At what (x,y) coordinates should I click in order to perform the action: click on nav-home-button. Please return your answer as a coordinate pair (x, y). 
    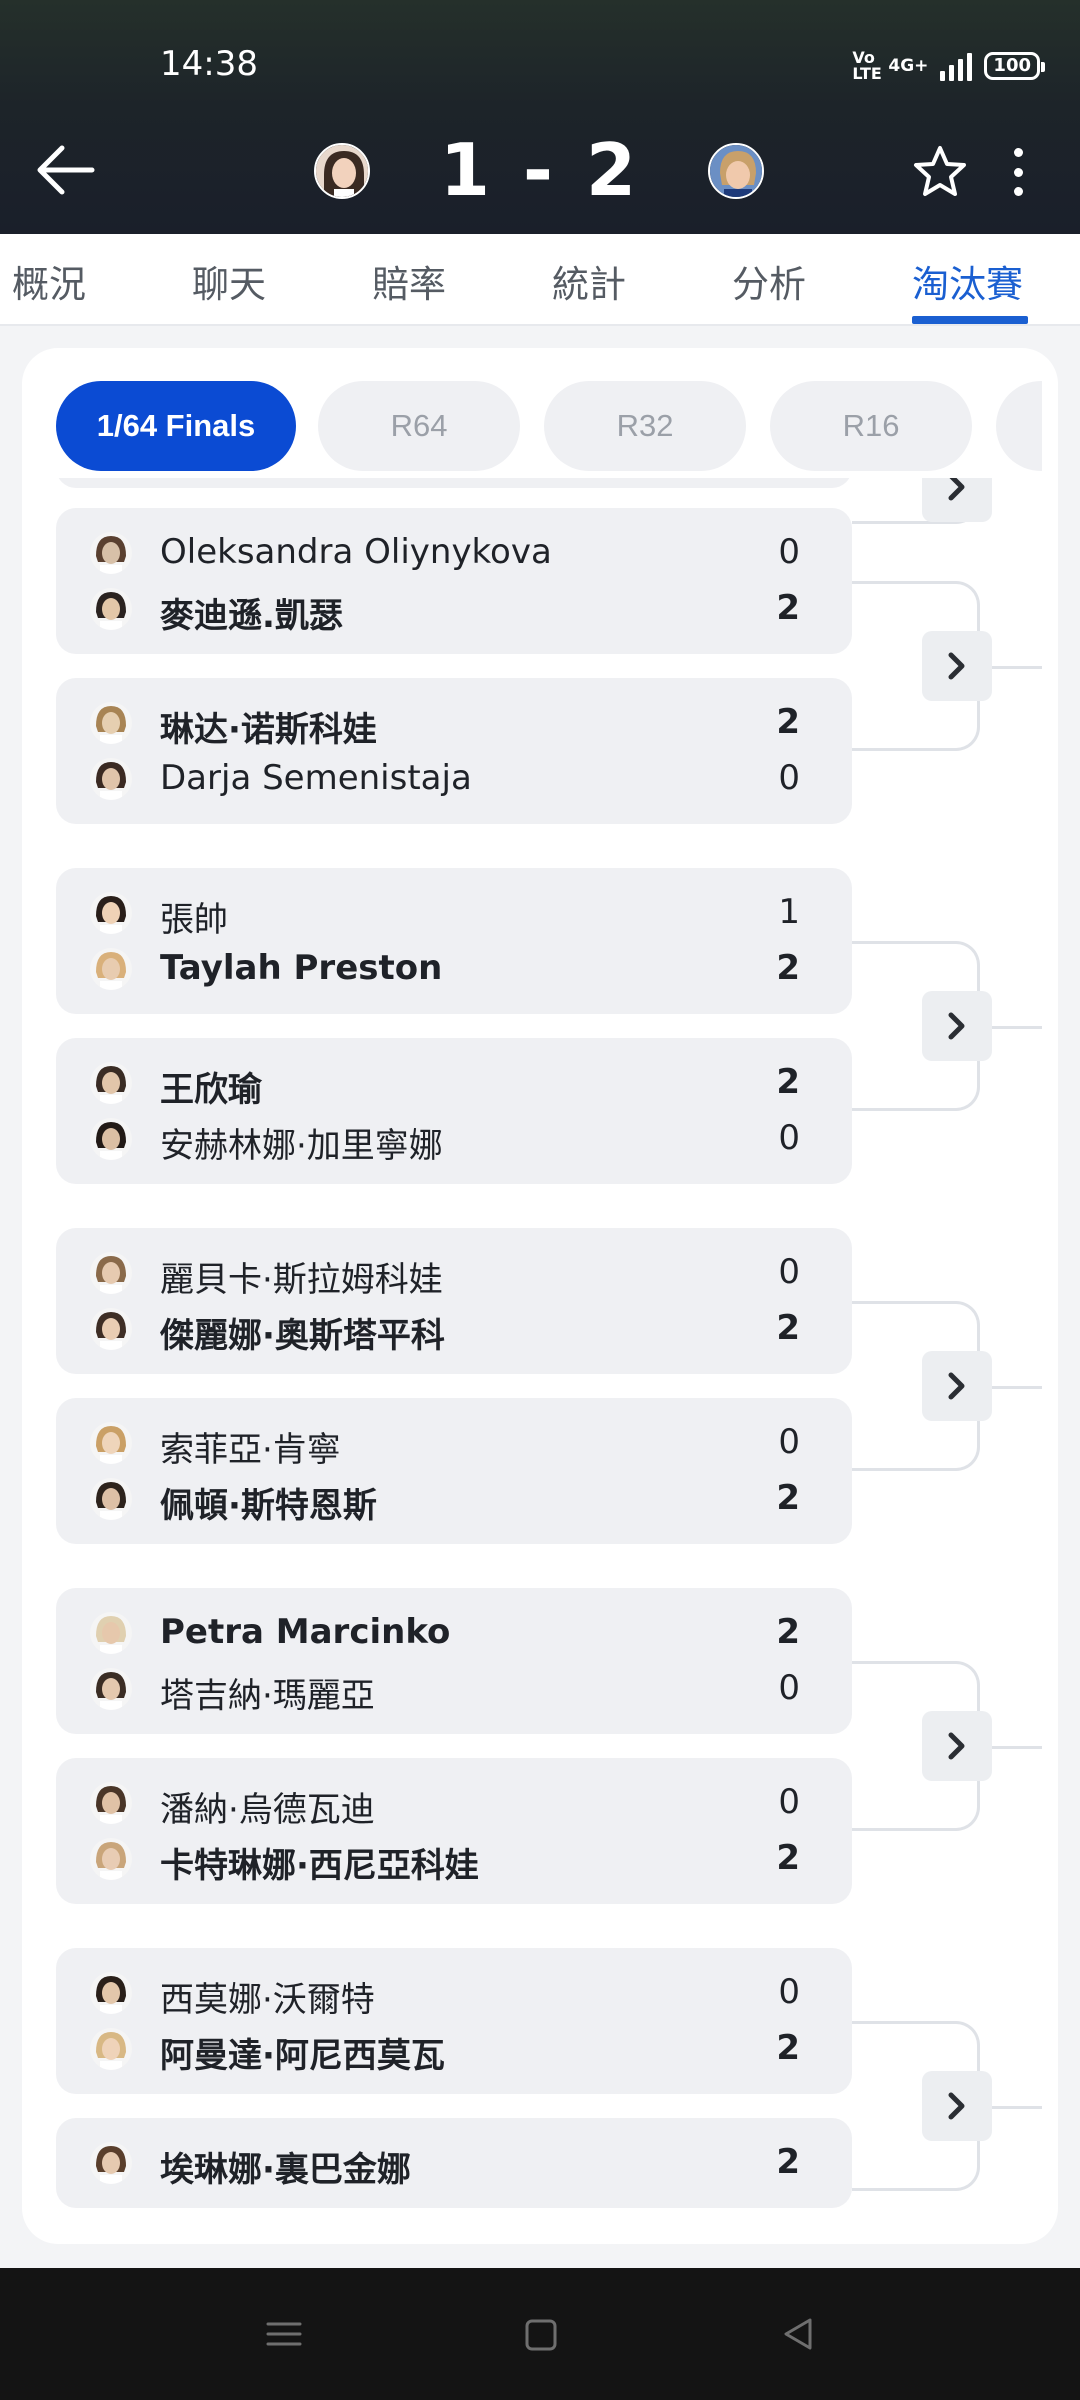
    Looking at the image, I should click on (540, 2334).